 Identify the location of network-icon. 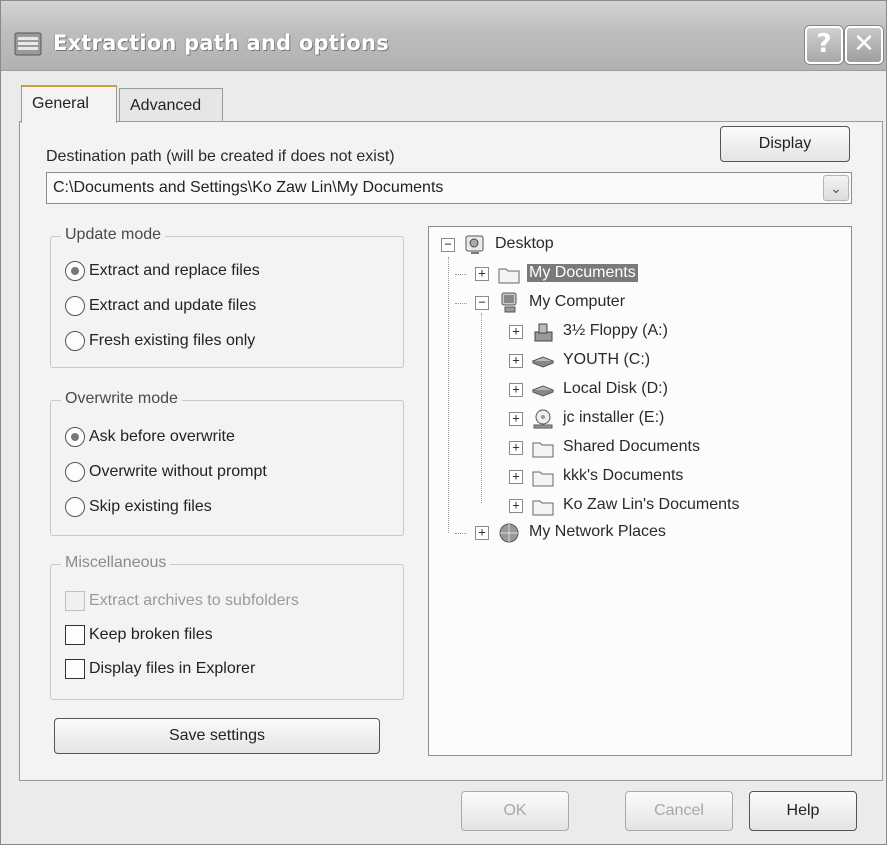
(509, 533).